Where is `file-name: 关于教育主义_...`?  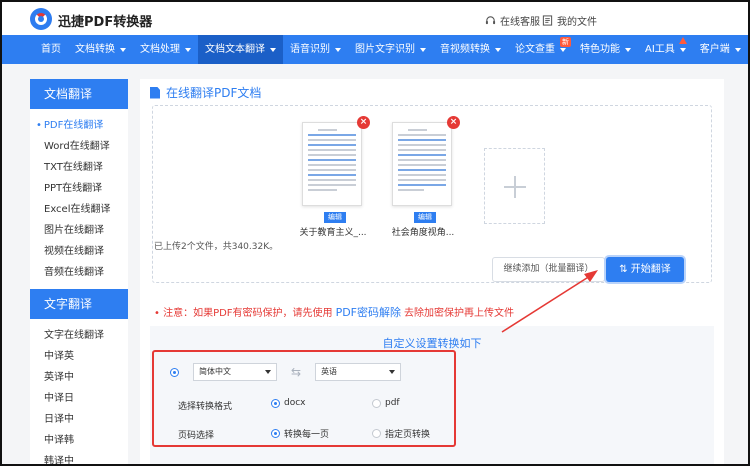
file-name: 关于教育主义_... is located at coordinates (333, 233).